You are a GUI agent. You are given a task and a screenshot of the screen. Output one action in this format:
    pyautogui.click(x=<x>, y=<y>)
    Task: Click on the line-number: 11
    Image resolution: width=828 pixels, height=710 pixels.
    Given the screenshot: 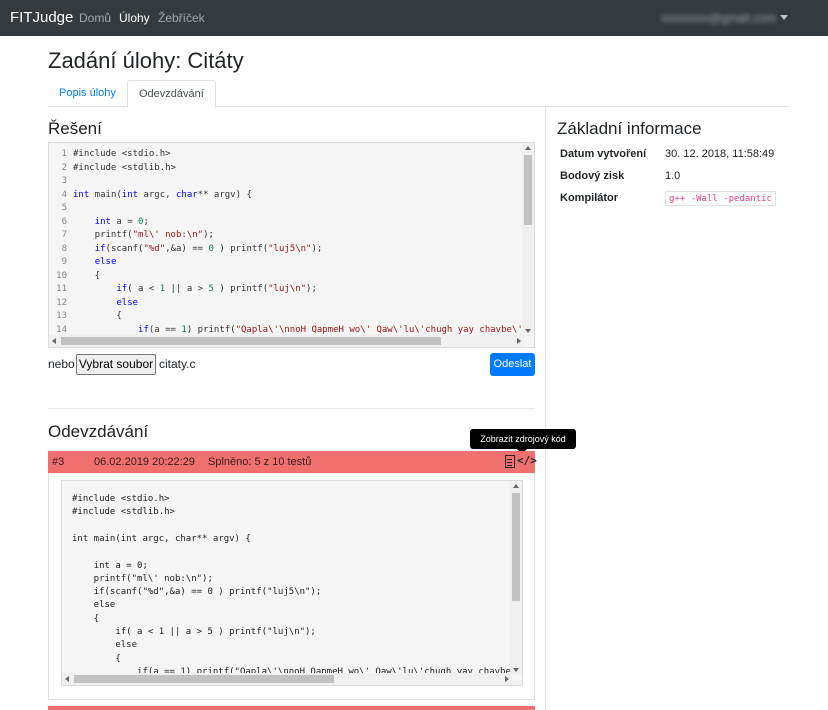 What is the action you would take?
    pyautogui.click(x=61, y=289)
    